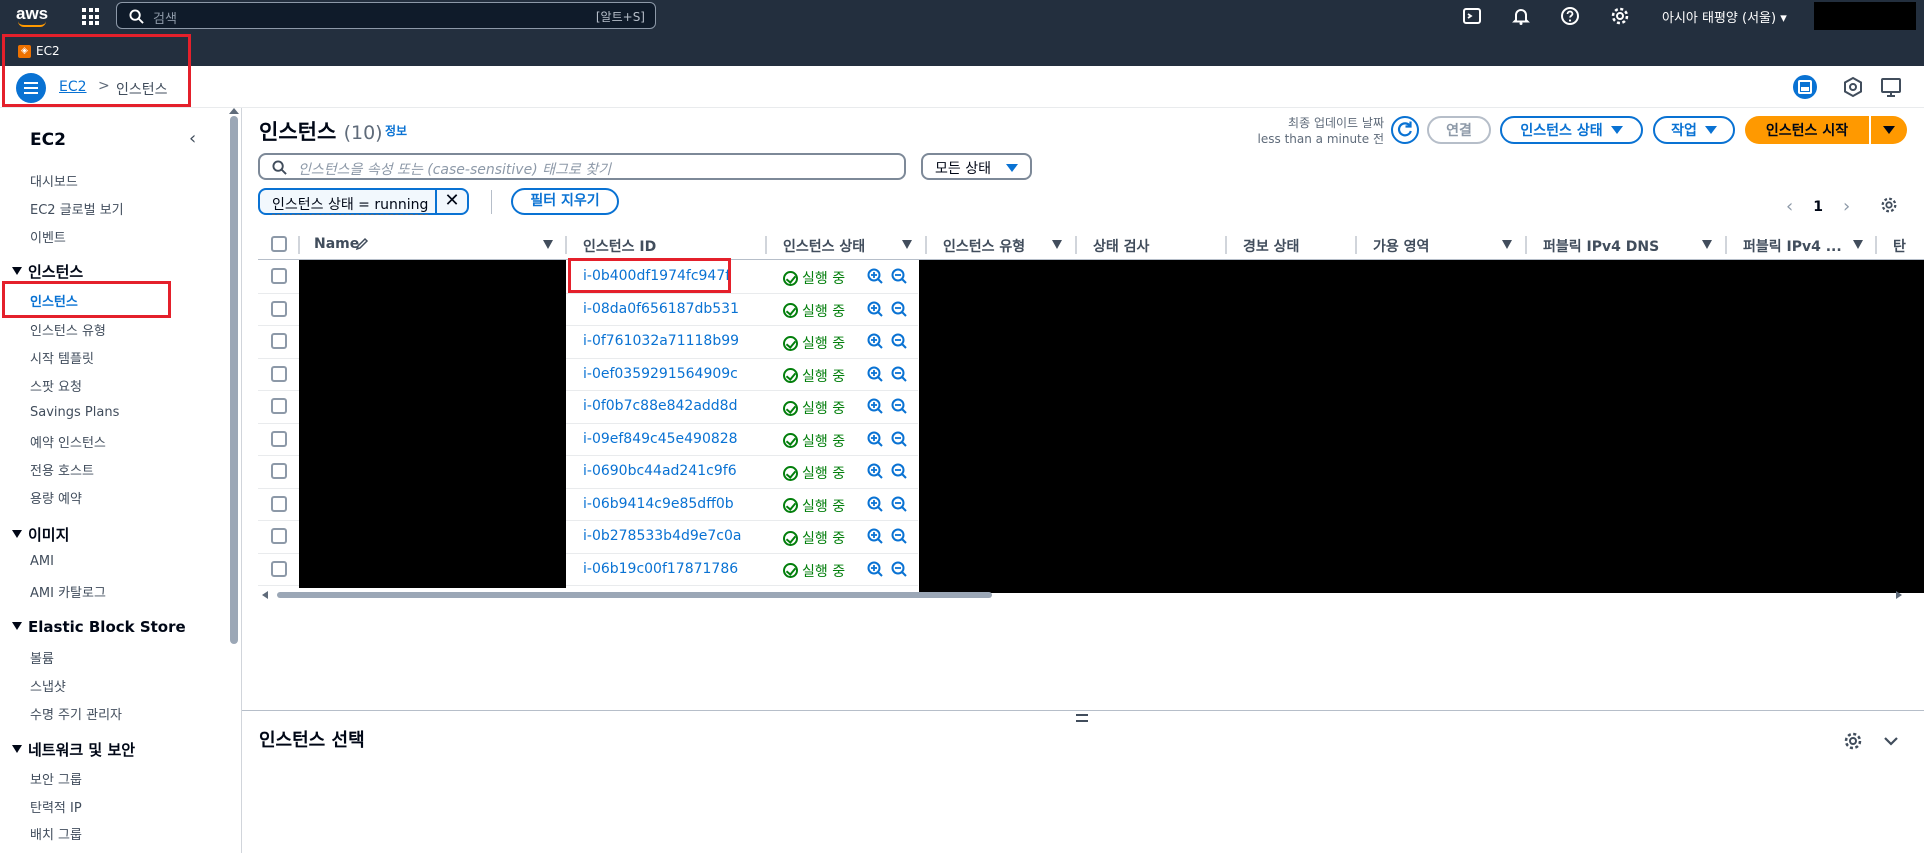 The width and height of the screenshot is (1924, 853). I want to click on sidebar-item-volumes: 볼륨, so click(42, 657).